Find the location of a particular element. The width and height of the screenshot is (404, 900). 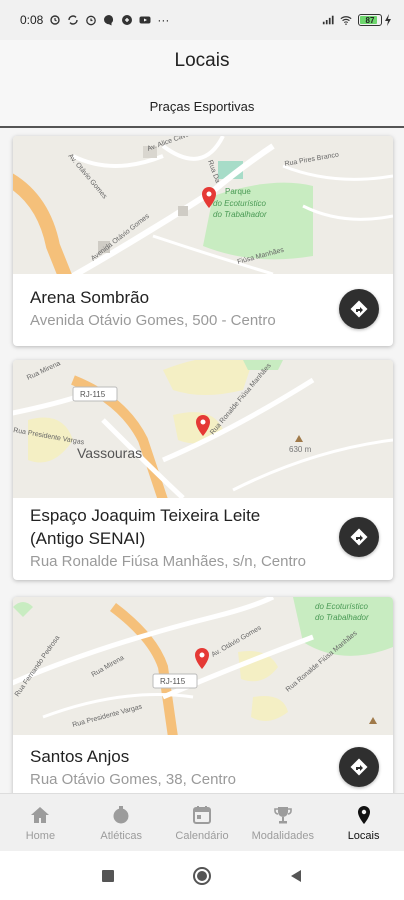

battery-level: 87 is located at coordinates (370, 20).